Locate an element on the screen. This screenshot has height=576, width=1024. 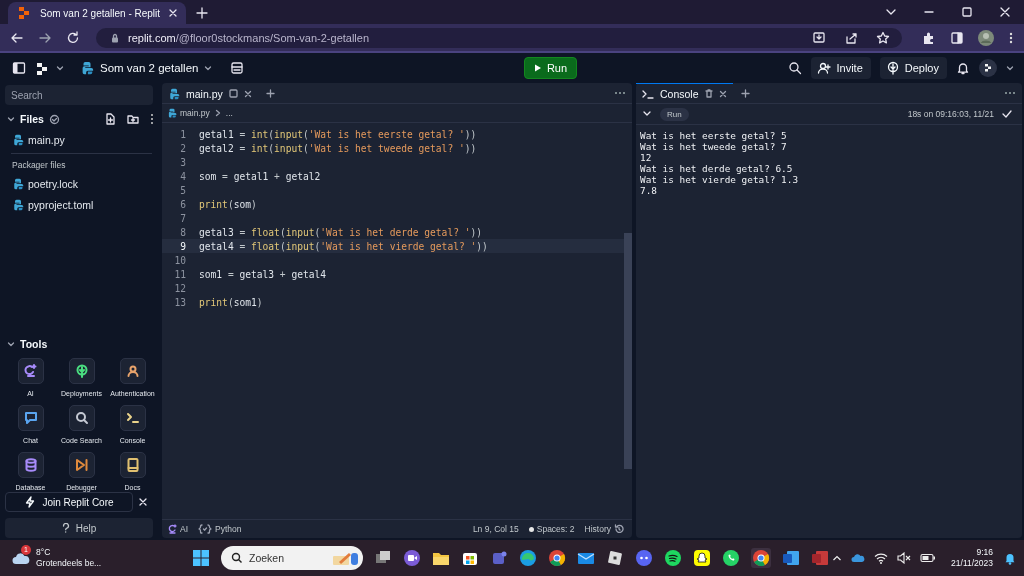
code-line: print(som1) is located at coordinates (231, 302).